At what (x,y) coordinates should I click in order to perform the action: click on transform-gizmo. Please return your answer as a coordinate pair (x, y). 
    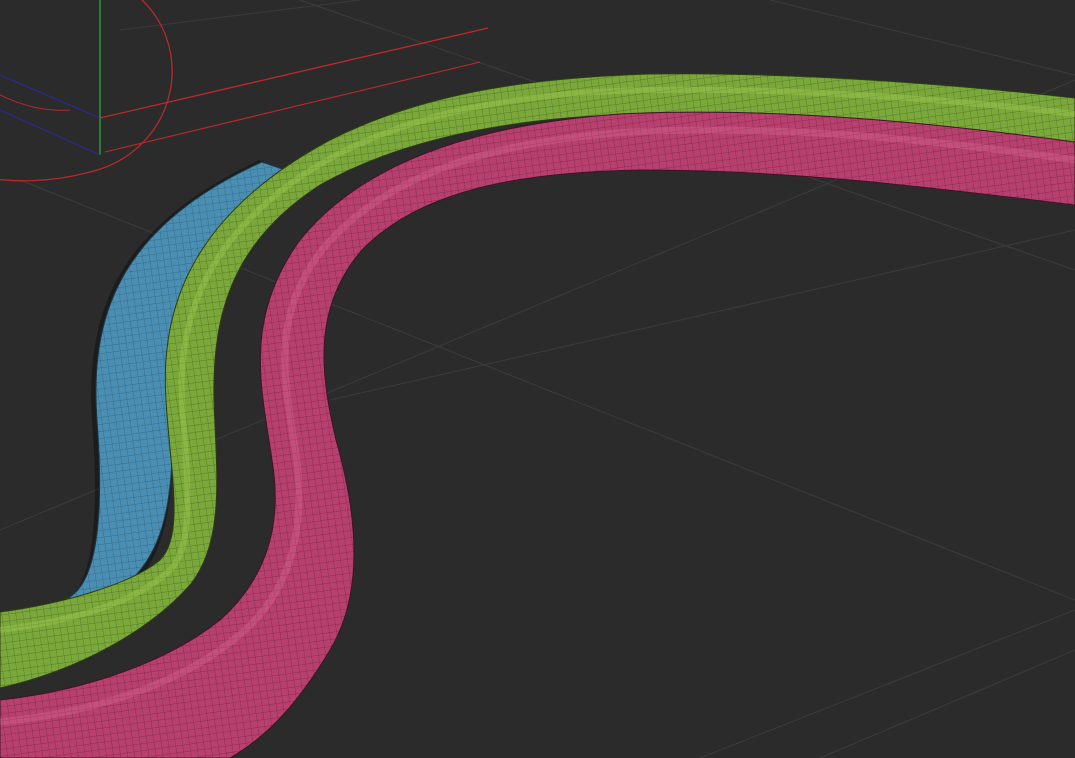
    Looking at the image, I should click on (244, 91).